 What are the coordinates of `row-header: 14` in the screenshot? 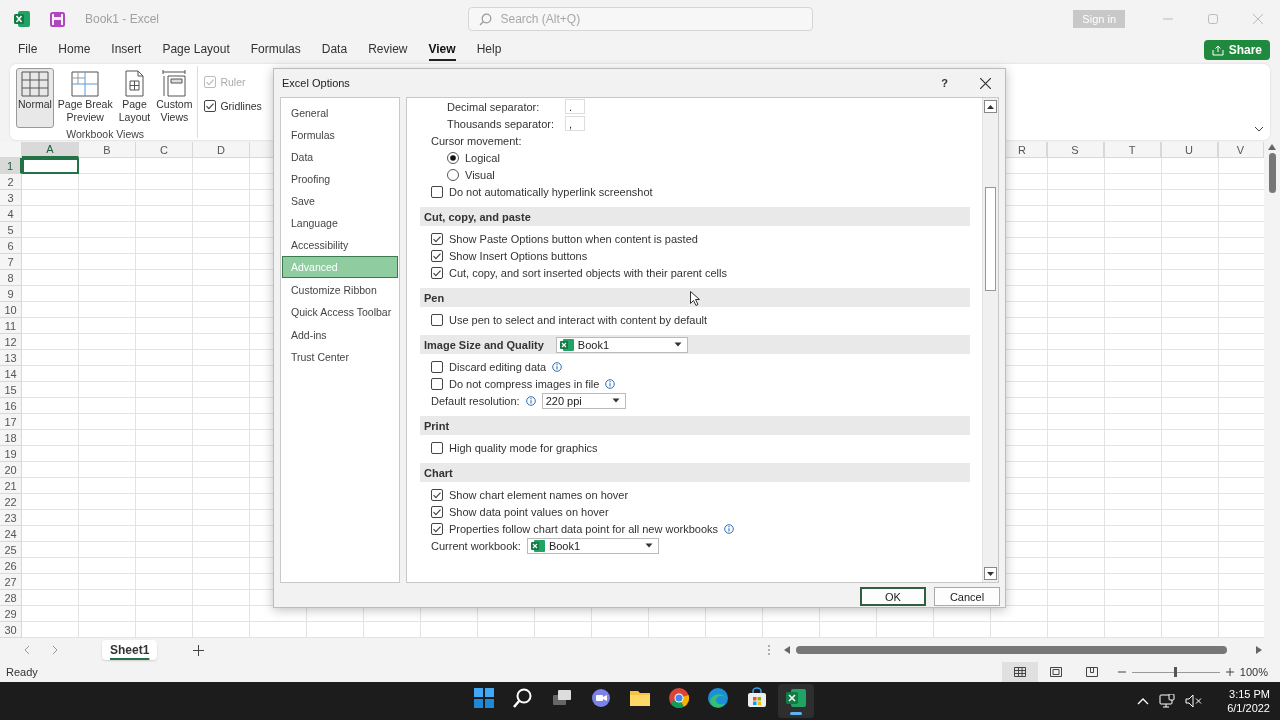 It's located at (11, 374).